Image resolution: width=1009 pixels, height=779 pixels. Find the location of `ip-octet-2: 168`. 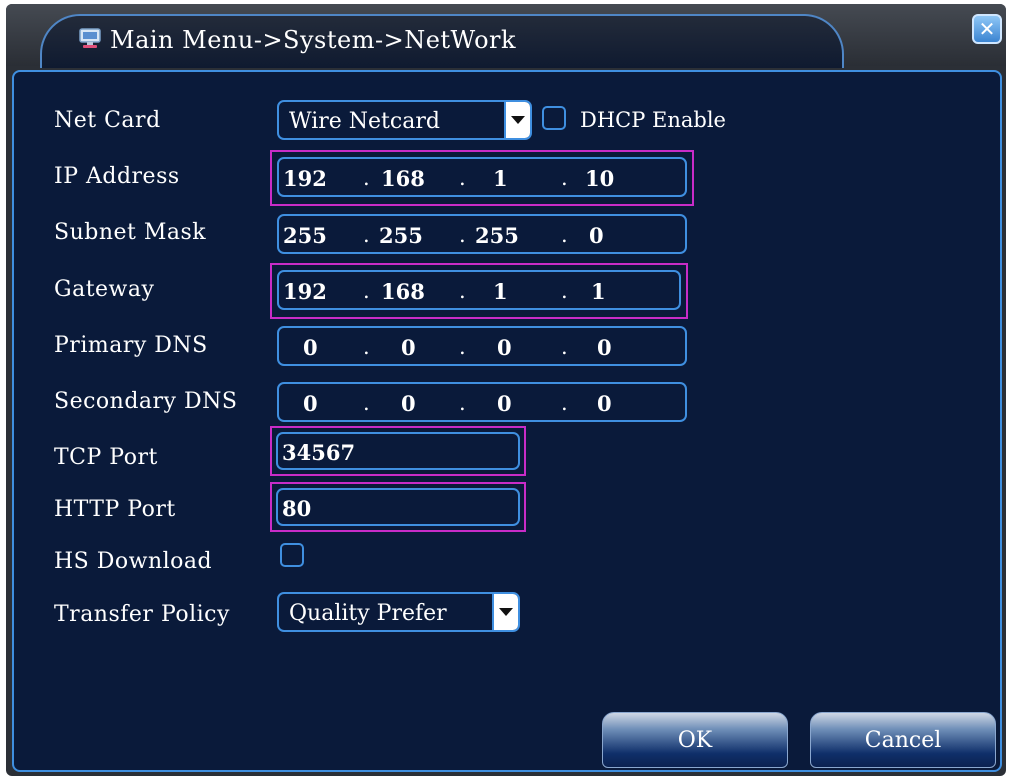

ip-octet-2: 168 is located at coordinates (403, 178).